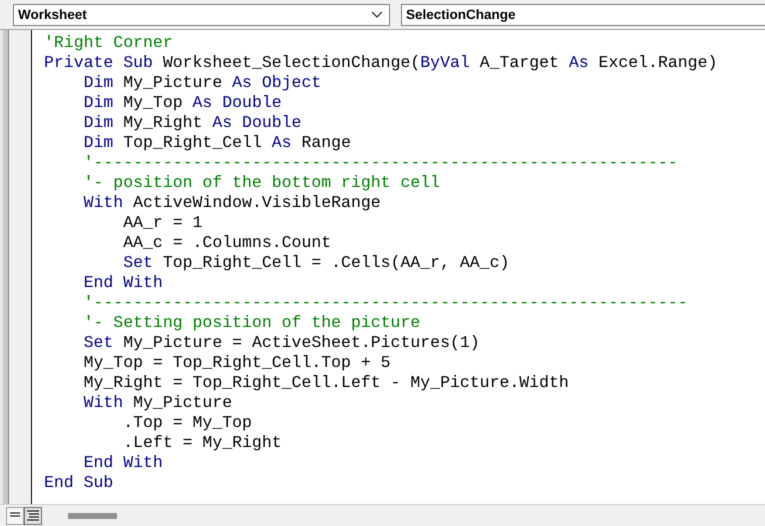 This screenshot has width=765, height=526. I want to click on full-module-view-button, so click(33, 516).